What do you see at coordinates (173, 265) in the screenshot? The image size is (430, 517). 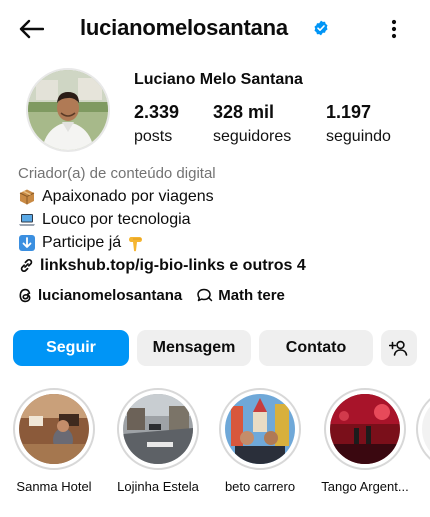 I see `bio-link-text: linkshub.top/ig-bio-links e outros 4` at bounding box center [173, 265].